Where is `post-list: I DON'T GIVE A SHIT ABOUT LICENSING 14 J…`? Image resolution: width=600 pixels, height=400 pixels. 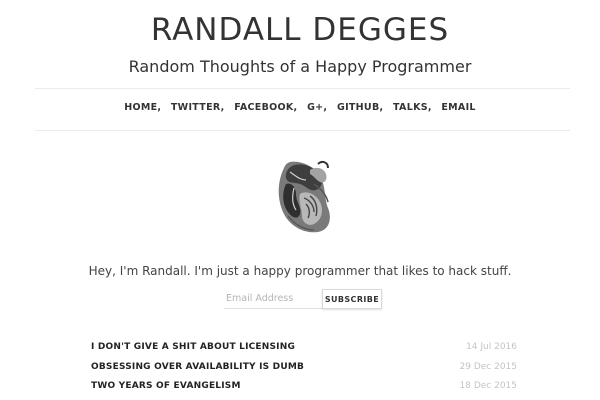 post-list: I DON'T GIVE A SHIT ABOUT LICENSING 14 J… is located at coordinates (304, 369).